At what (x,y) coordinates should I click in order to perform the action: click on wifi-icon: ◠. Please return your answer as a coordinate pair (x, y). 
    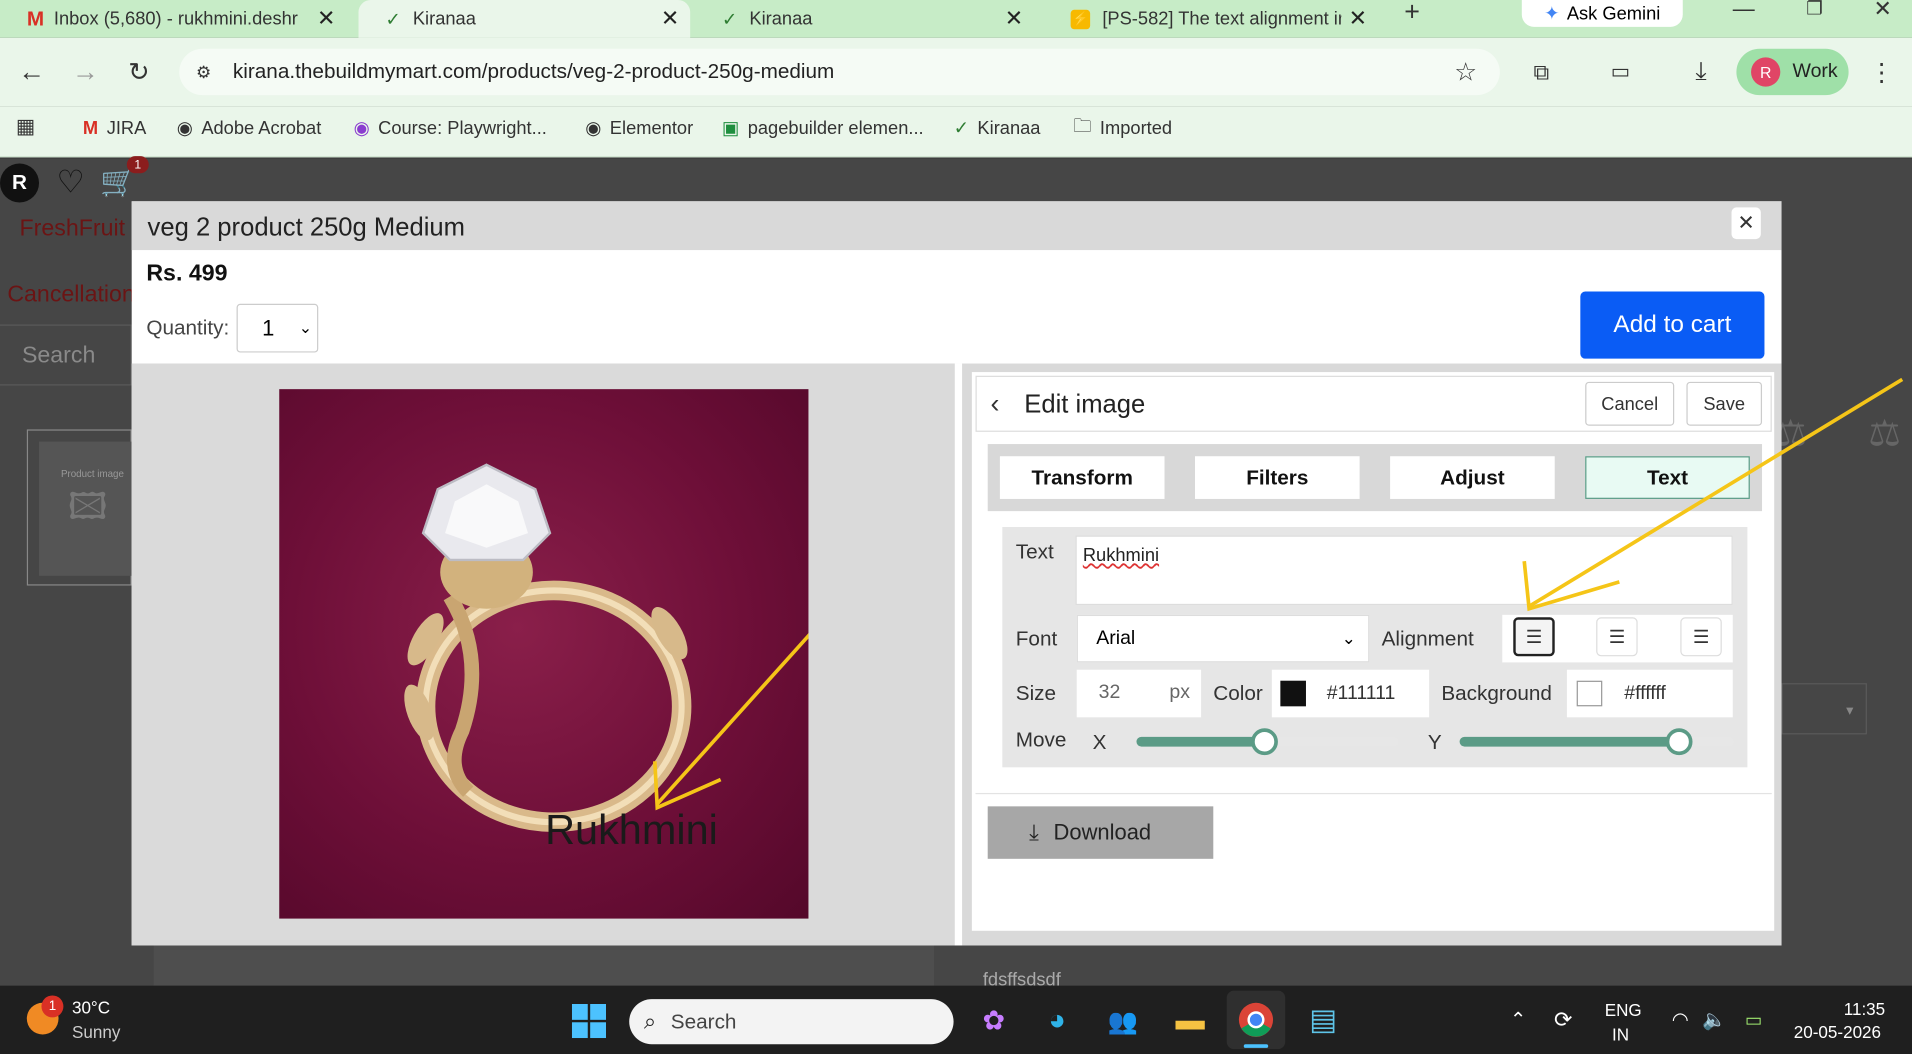
    Looking at the image, I should click on (1680, 1020).